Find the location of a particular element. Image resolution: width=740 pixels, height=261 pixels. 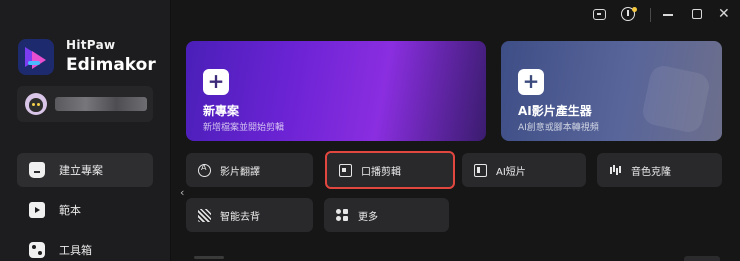

user-account-card is located at coordinates (85, 104).